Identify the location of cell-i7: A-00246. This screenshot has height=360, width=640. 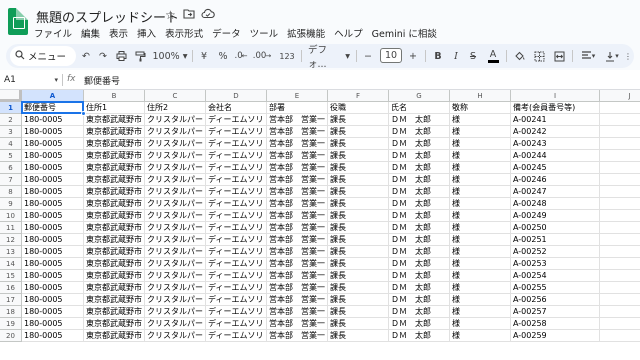
(555, 180).